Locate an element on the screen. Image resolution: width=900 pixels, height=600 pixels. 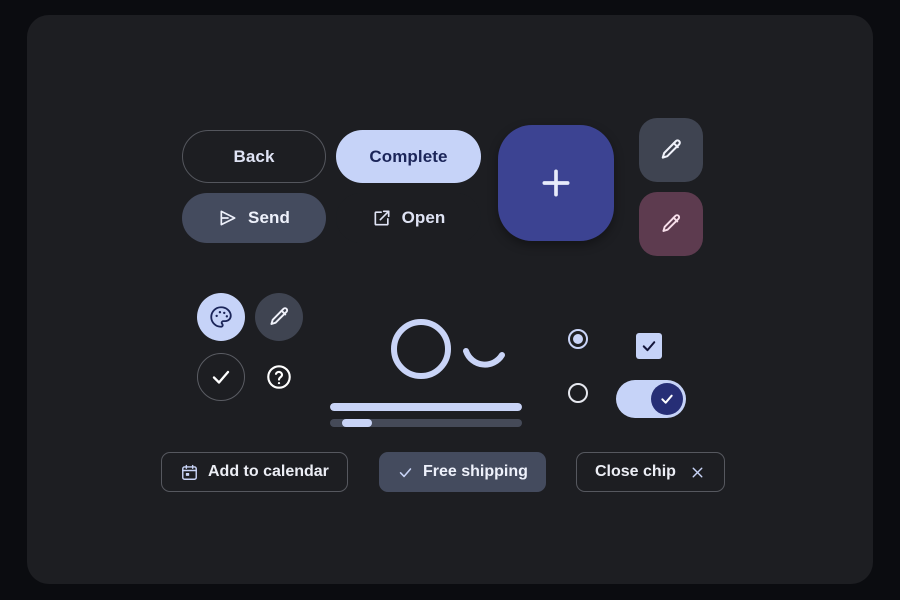
checkbox-checked is located at coordinates (649, 346).